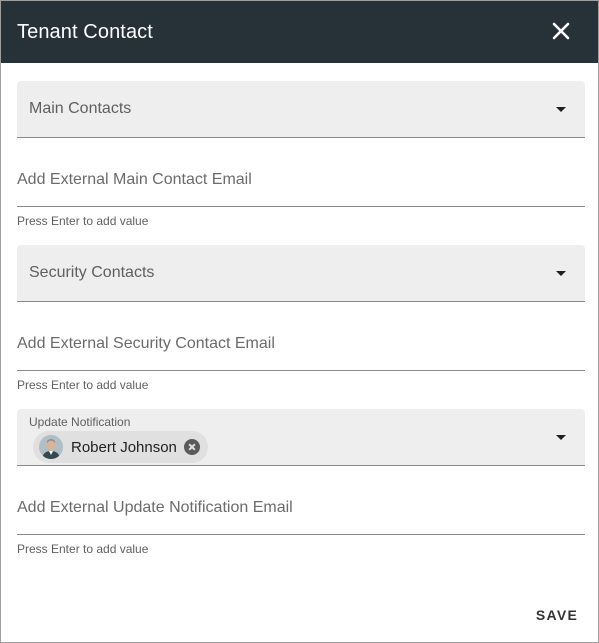 The image size is (599, 643). I want to click on external-update-notification-input, so click(301, 508).